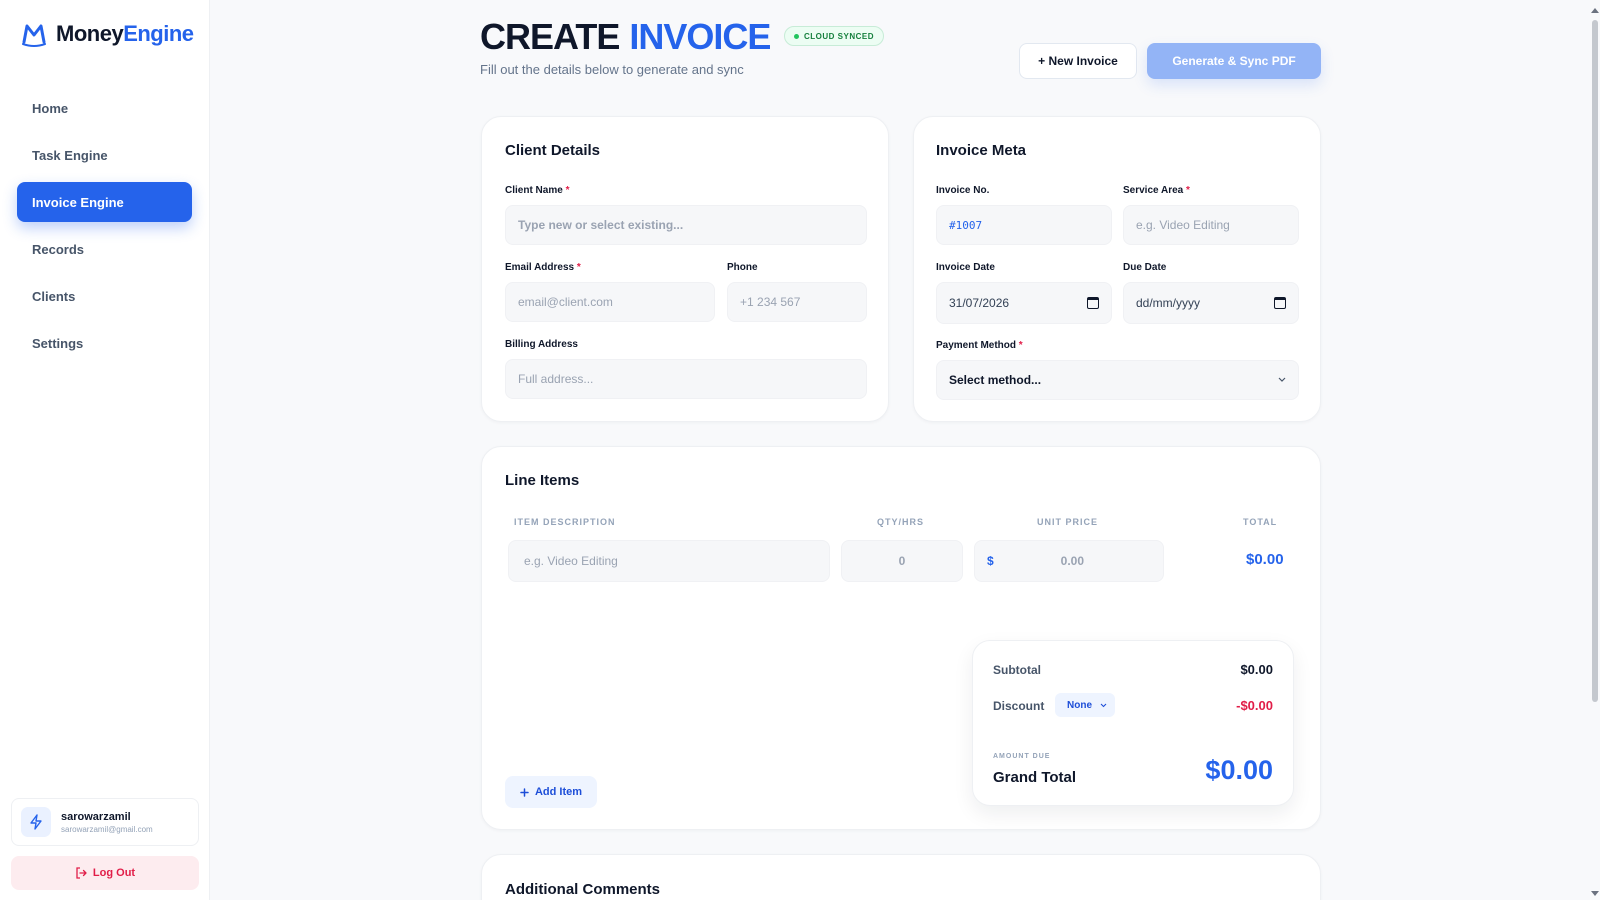 The image size is (1600, 900). I want to click on discount-value: -$0.00, so click(1254, 705).